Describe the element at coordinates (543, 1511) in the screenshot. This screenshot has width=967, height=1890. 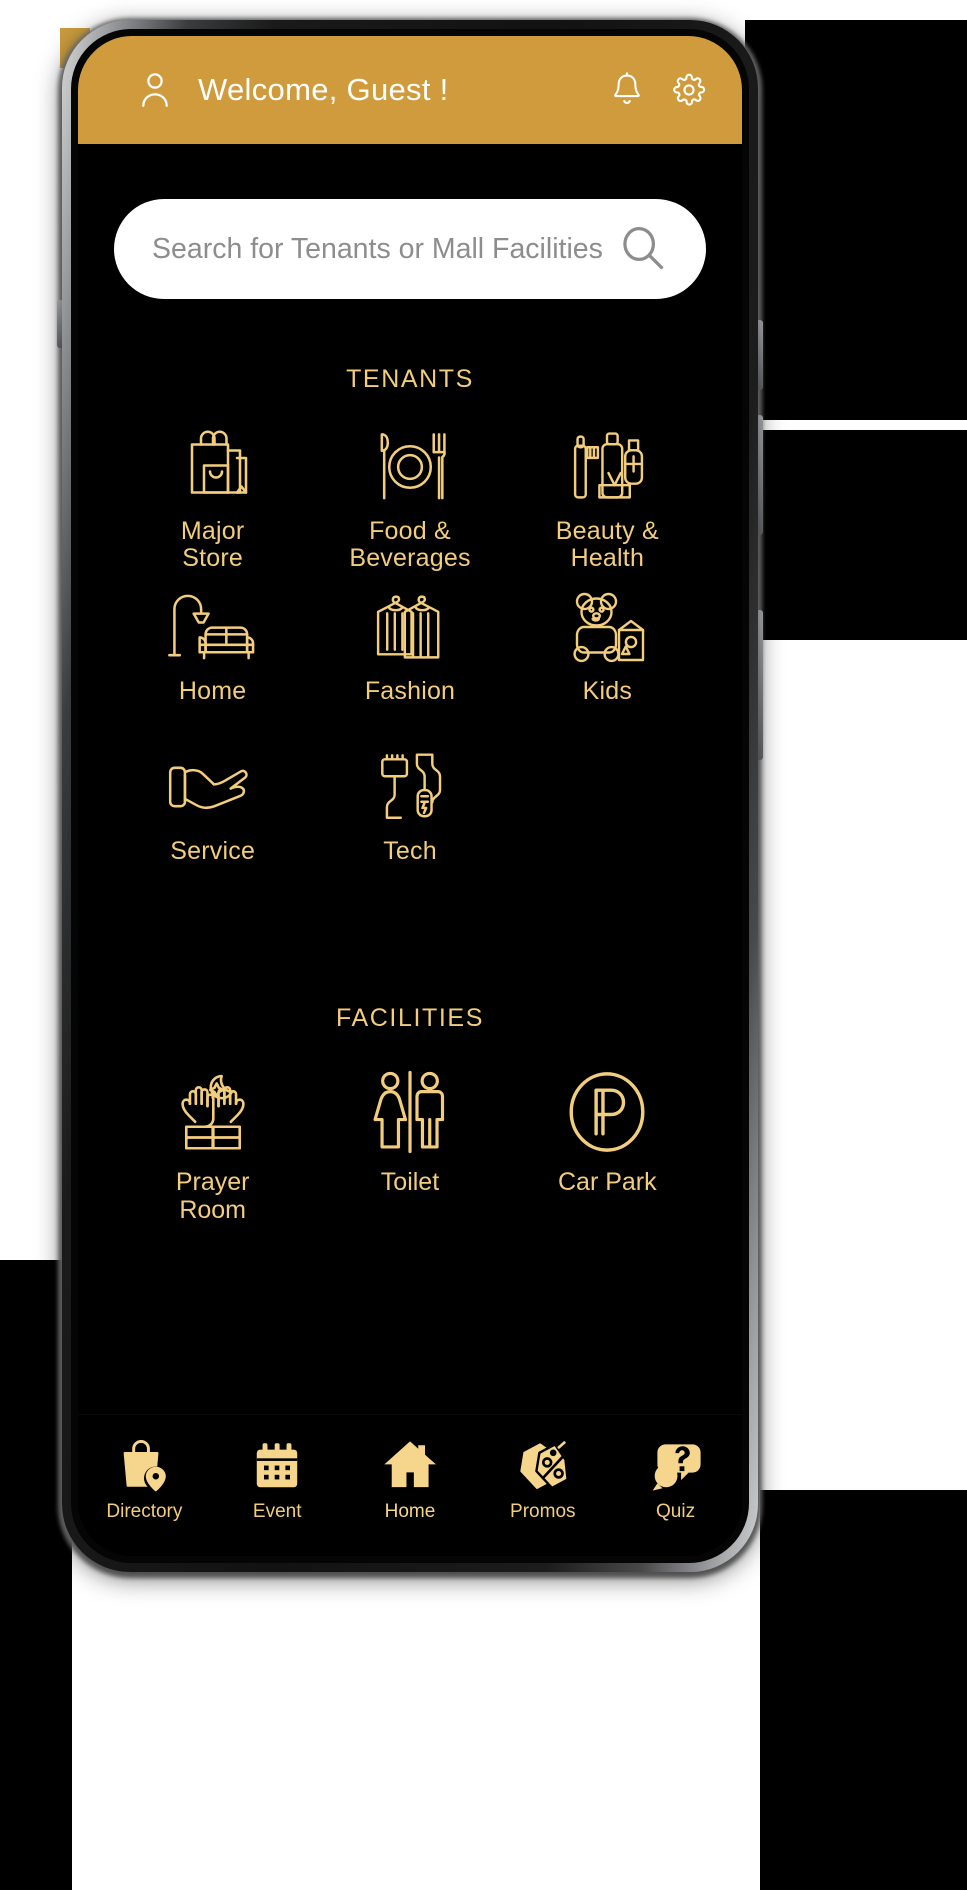
I see `nav-label: Promos` at that location.